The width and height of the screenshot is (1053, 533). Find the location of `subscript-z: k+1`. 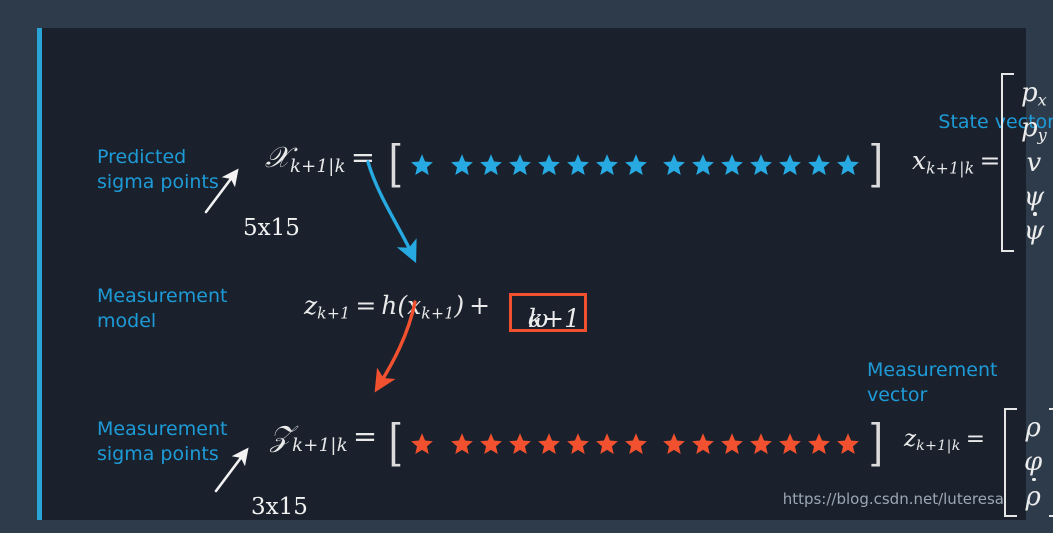

subscript-z: k+1 is located at coordinates (334, 313).